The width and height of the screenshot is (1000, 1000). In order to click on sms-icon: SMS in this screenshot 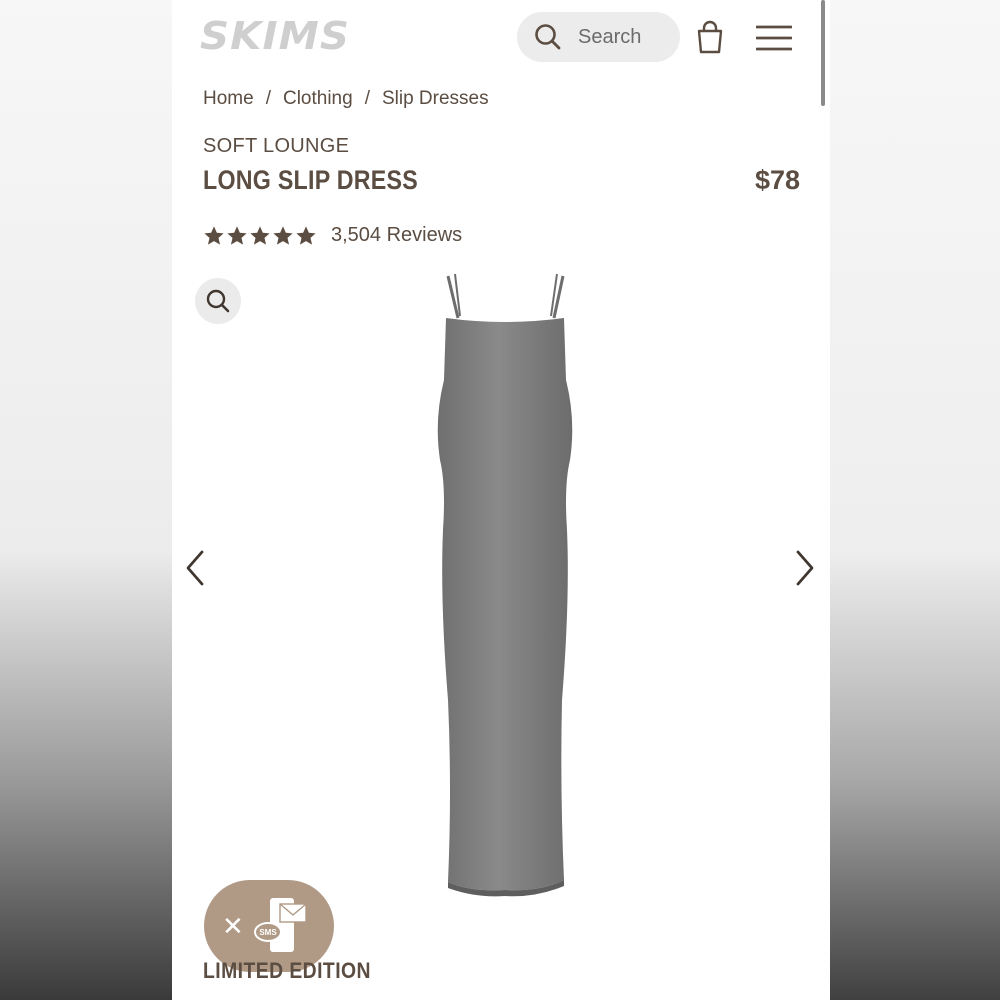, I will do `click(280, 925)`.